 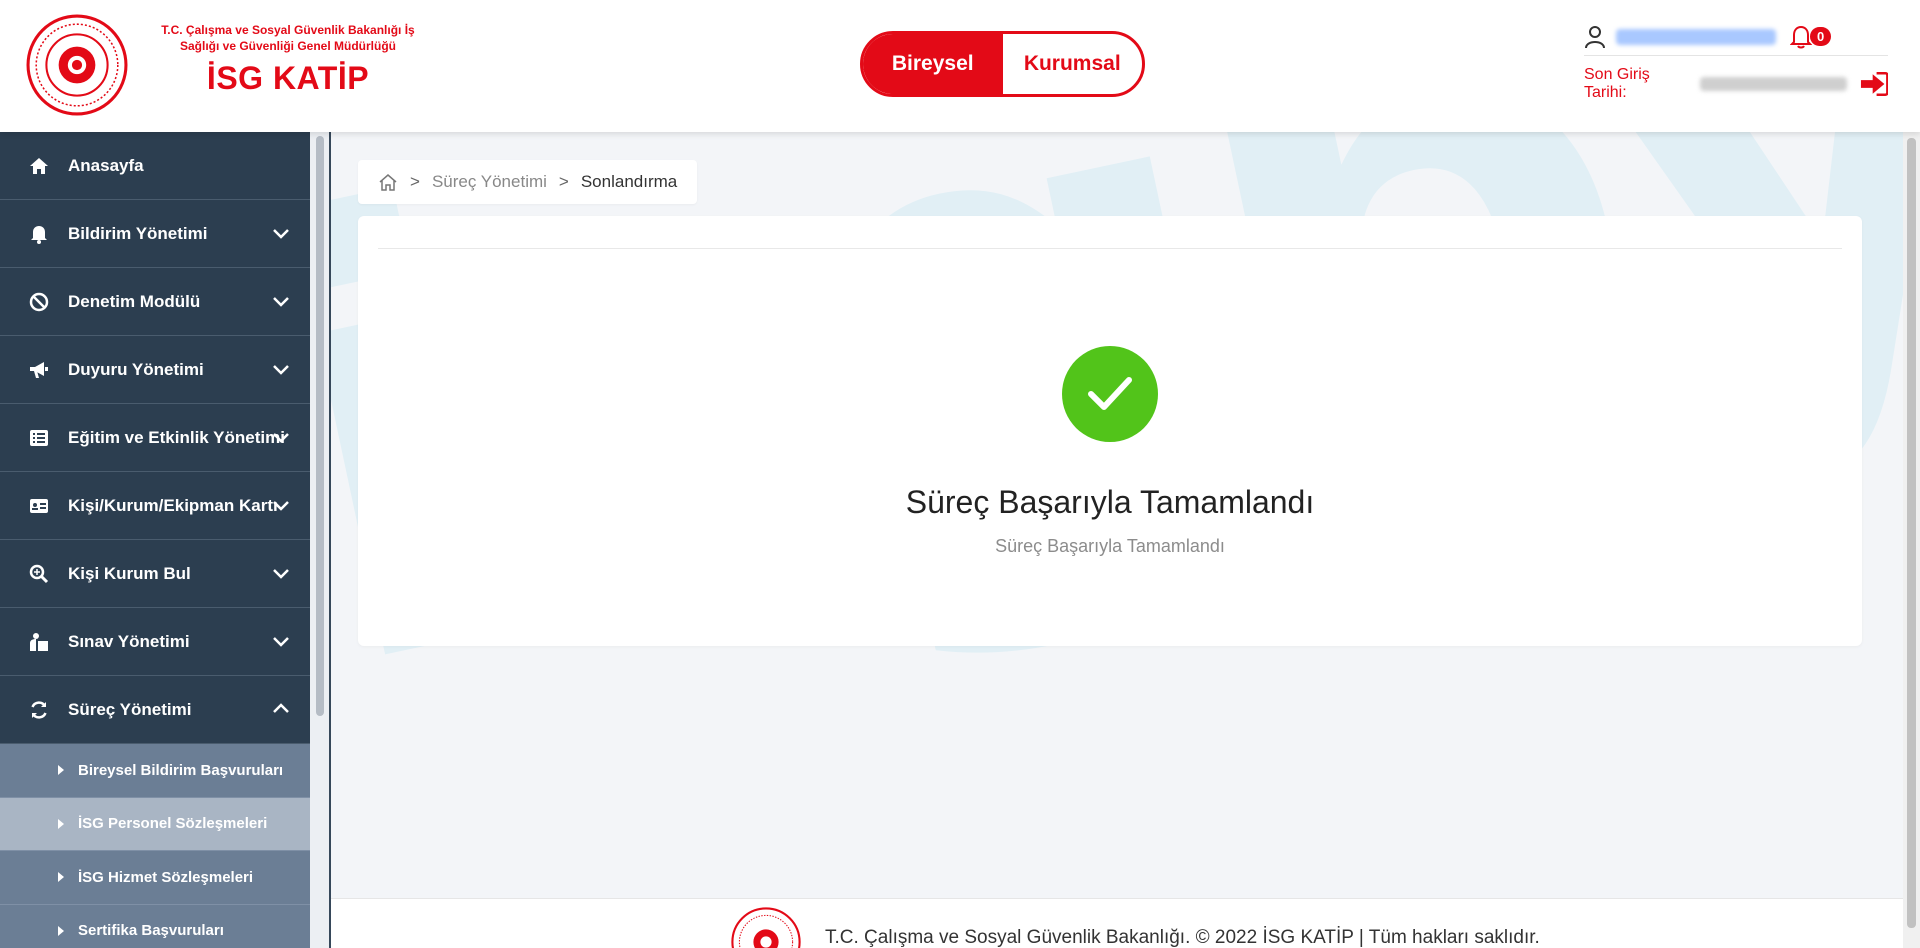 I want to click on sidebar-item-duyuru: Duyuru Yönetimi, so click(x=155, y=370).